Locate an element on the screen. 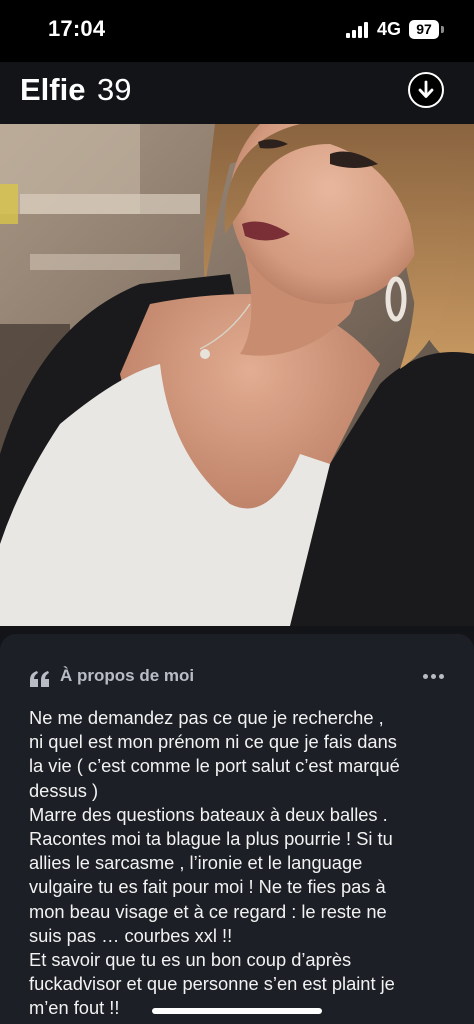  status-time: 17:04 is located at coordinates (77, 28).